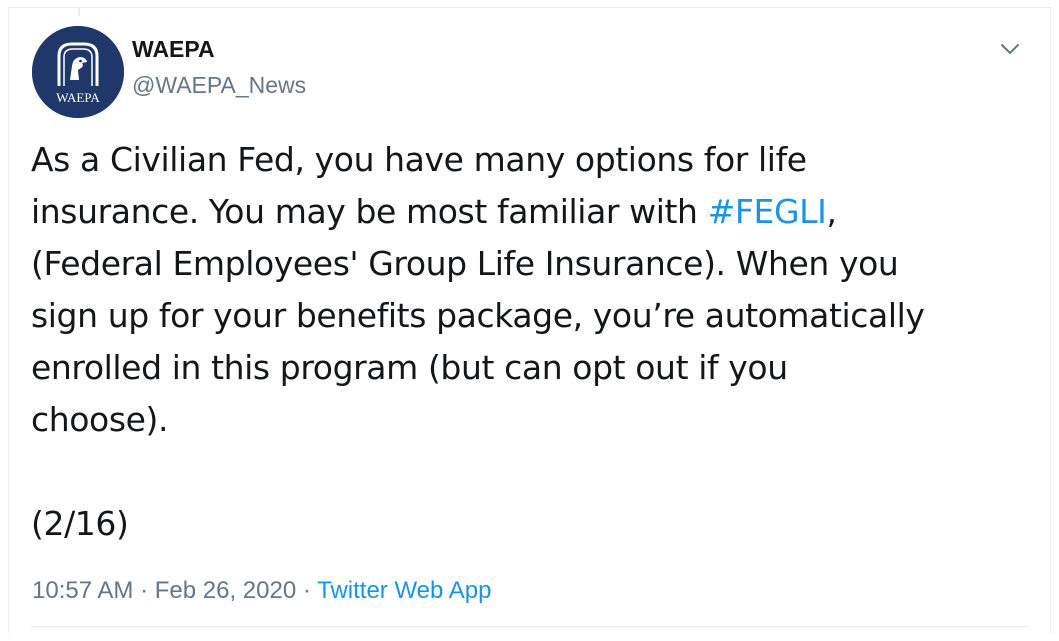 Image resolution: width=1059 pixels, height=641 pixels. I want to click on tweet-date: Feb 26, 2020, so click(225, 590).